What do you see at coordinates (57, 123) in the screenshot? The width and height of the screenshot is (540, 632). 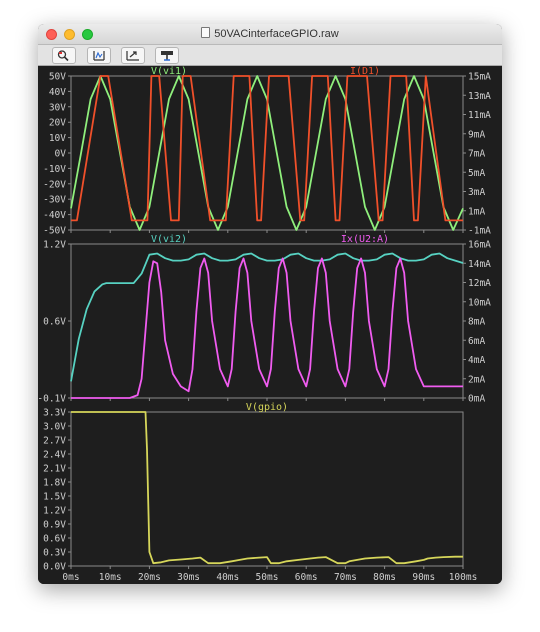 I see `left-tick-label: 20V` at bounding box center [57, 123].